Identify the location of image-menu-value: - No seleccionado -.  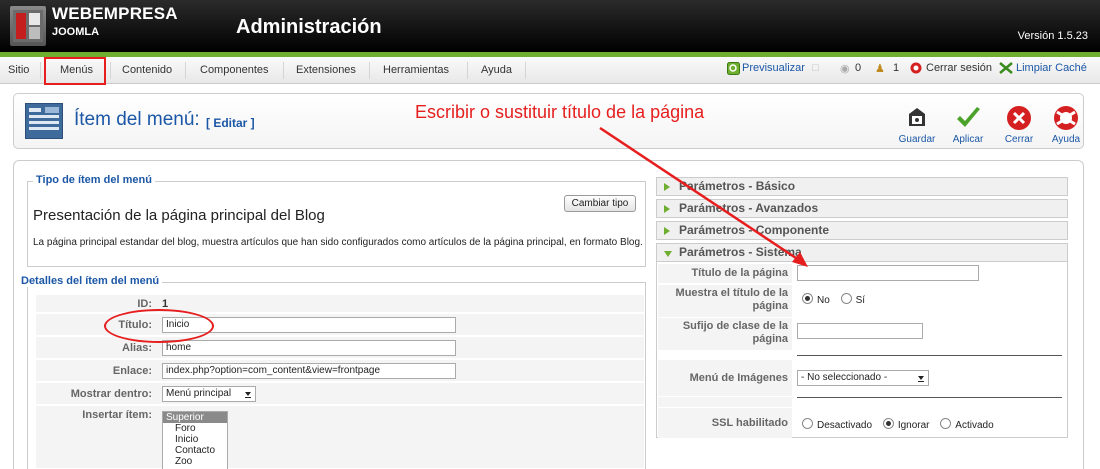
(844, 377).